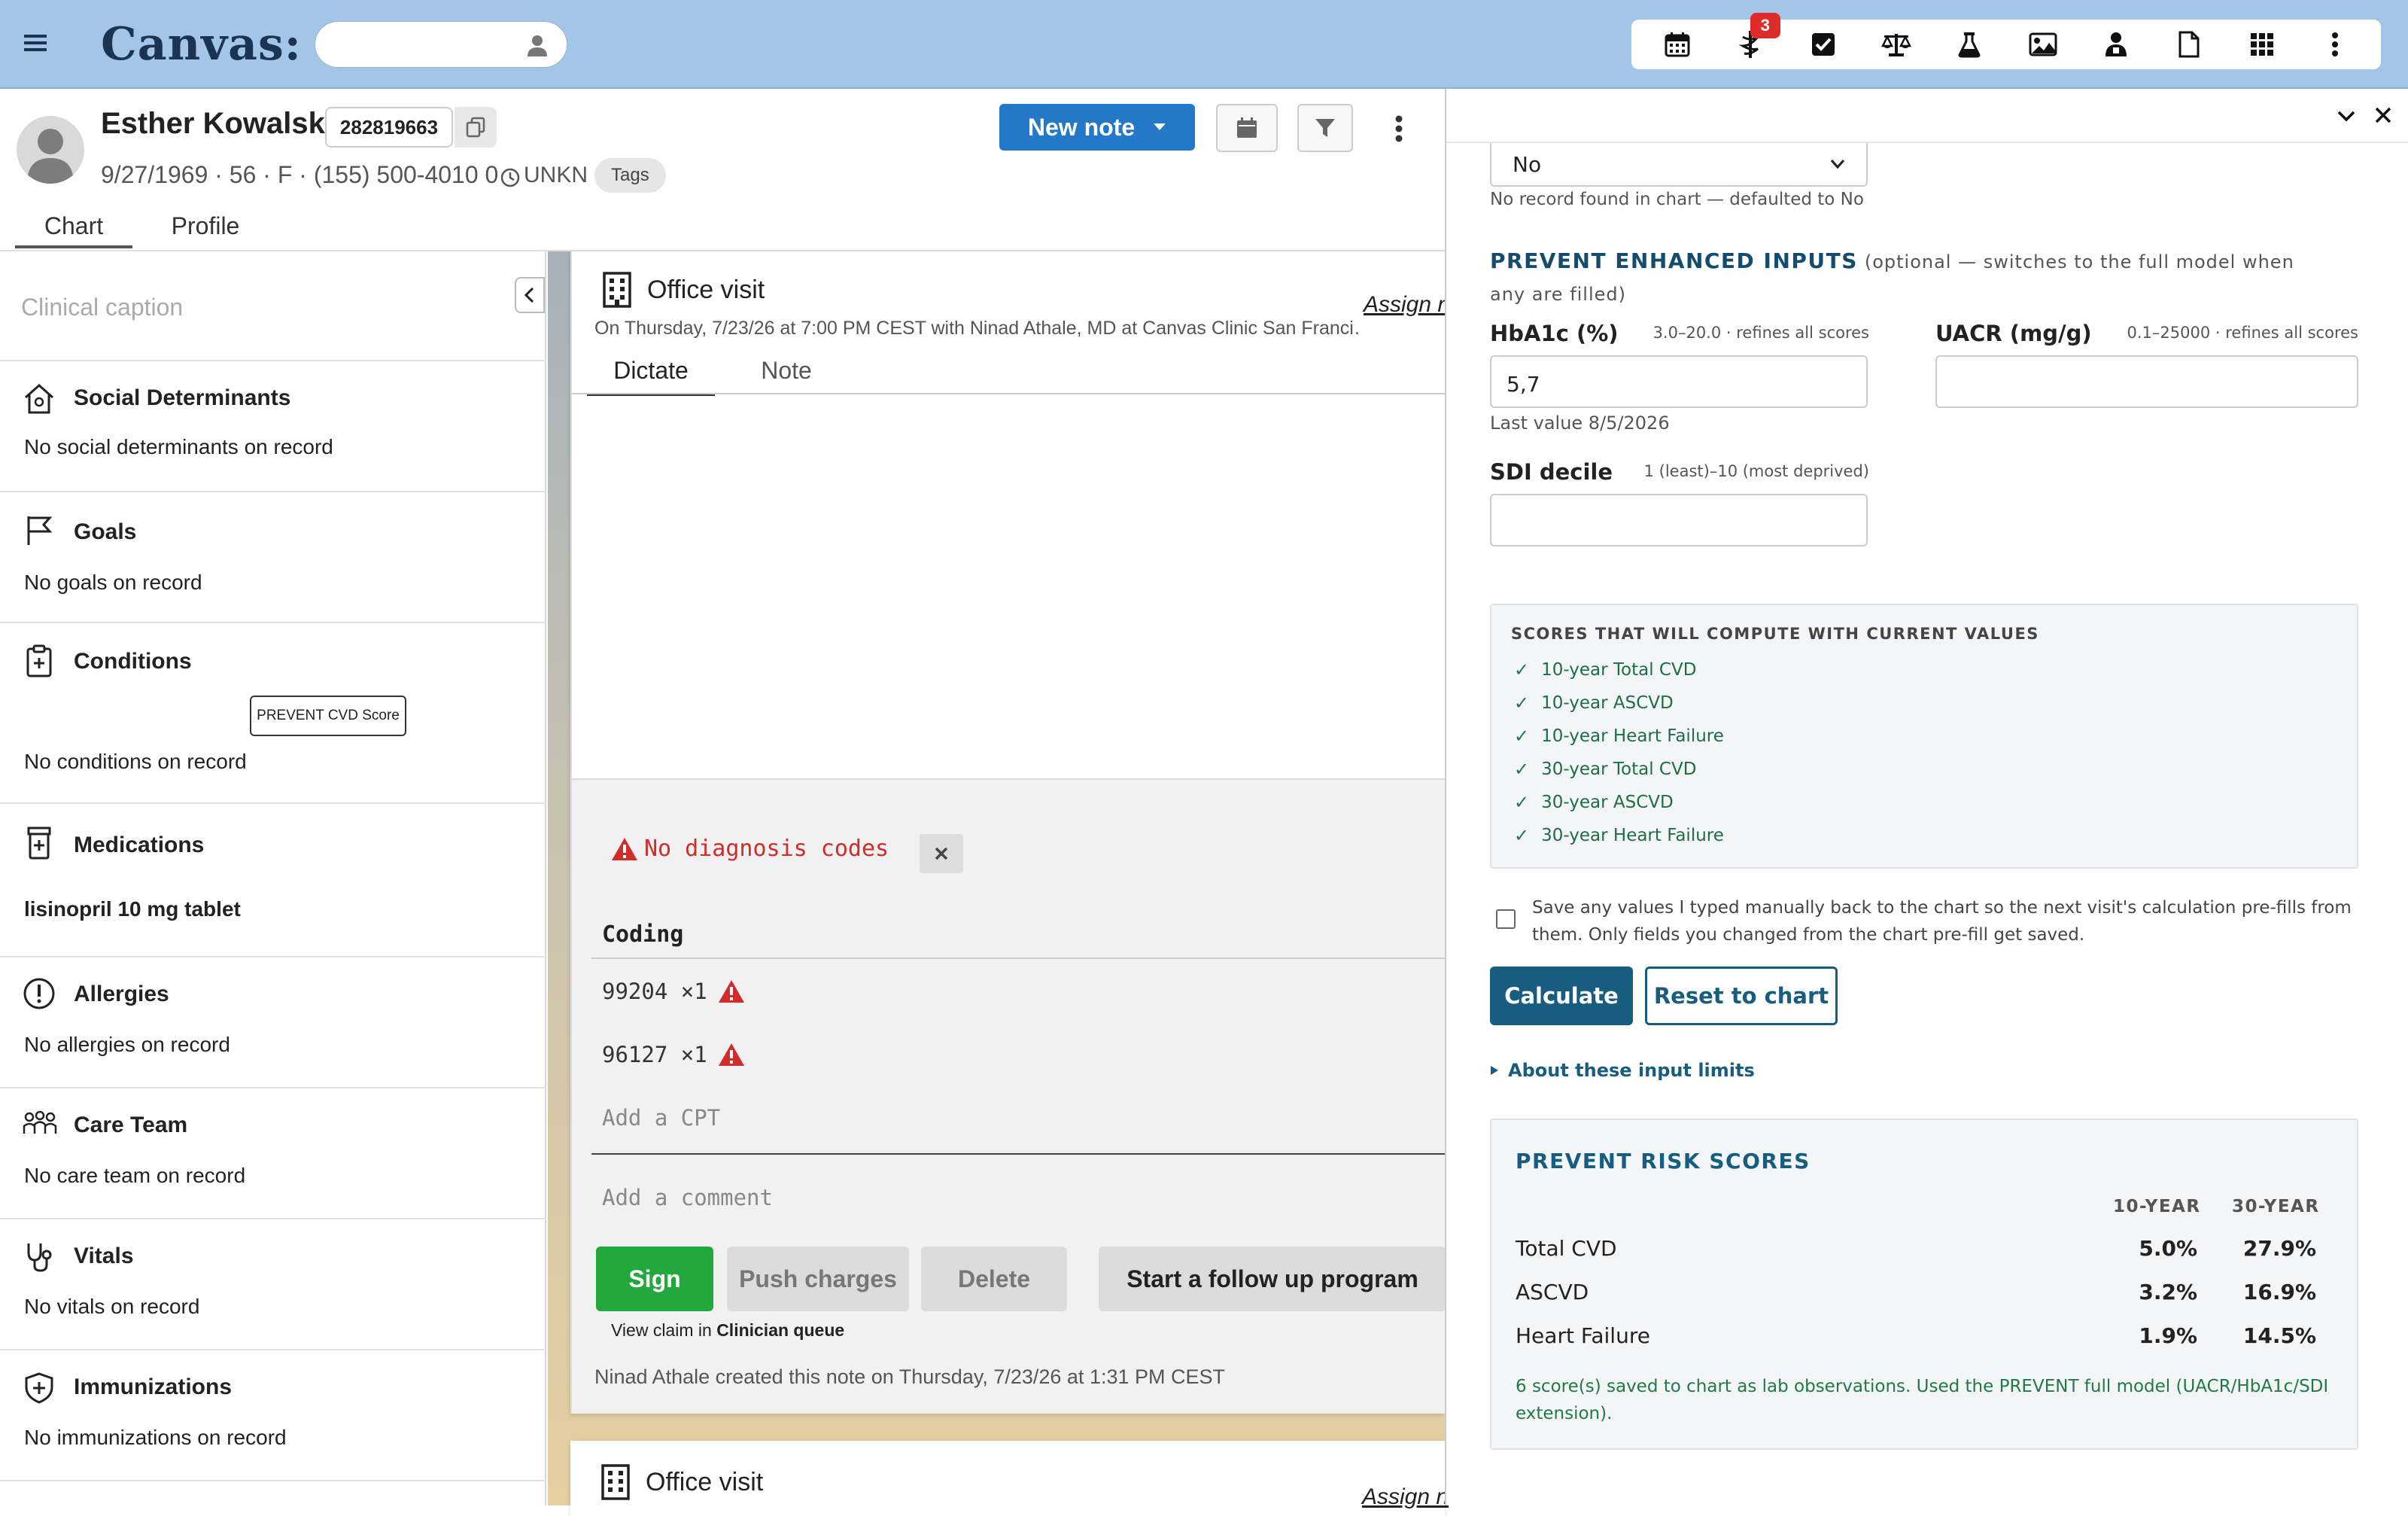 Image resolution: width=2408 pixels, height=1516 pixels. Describe the element at coordinates (1754, 40) in the screenshot. I see `caduceus-icon: 3` at that location.